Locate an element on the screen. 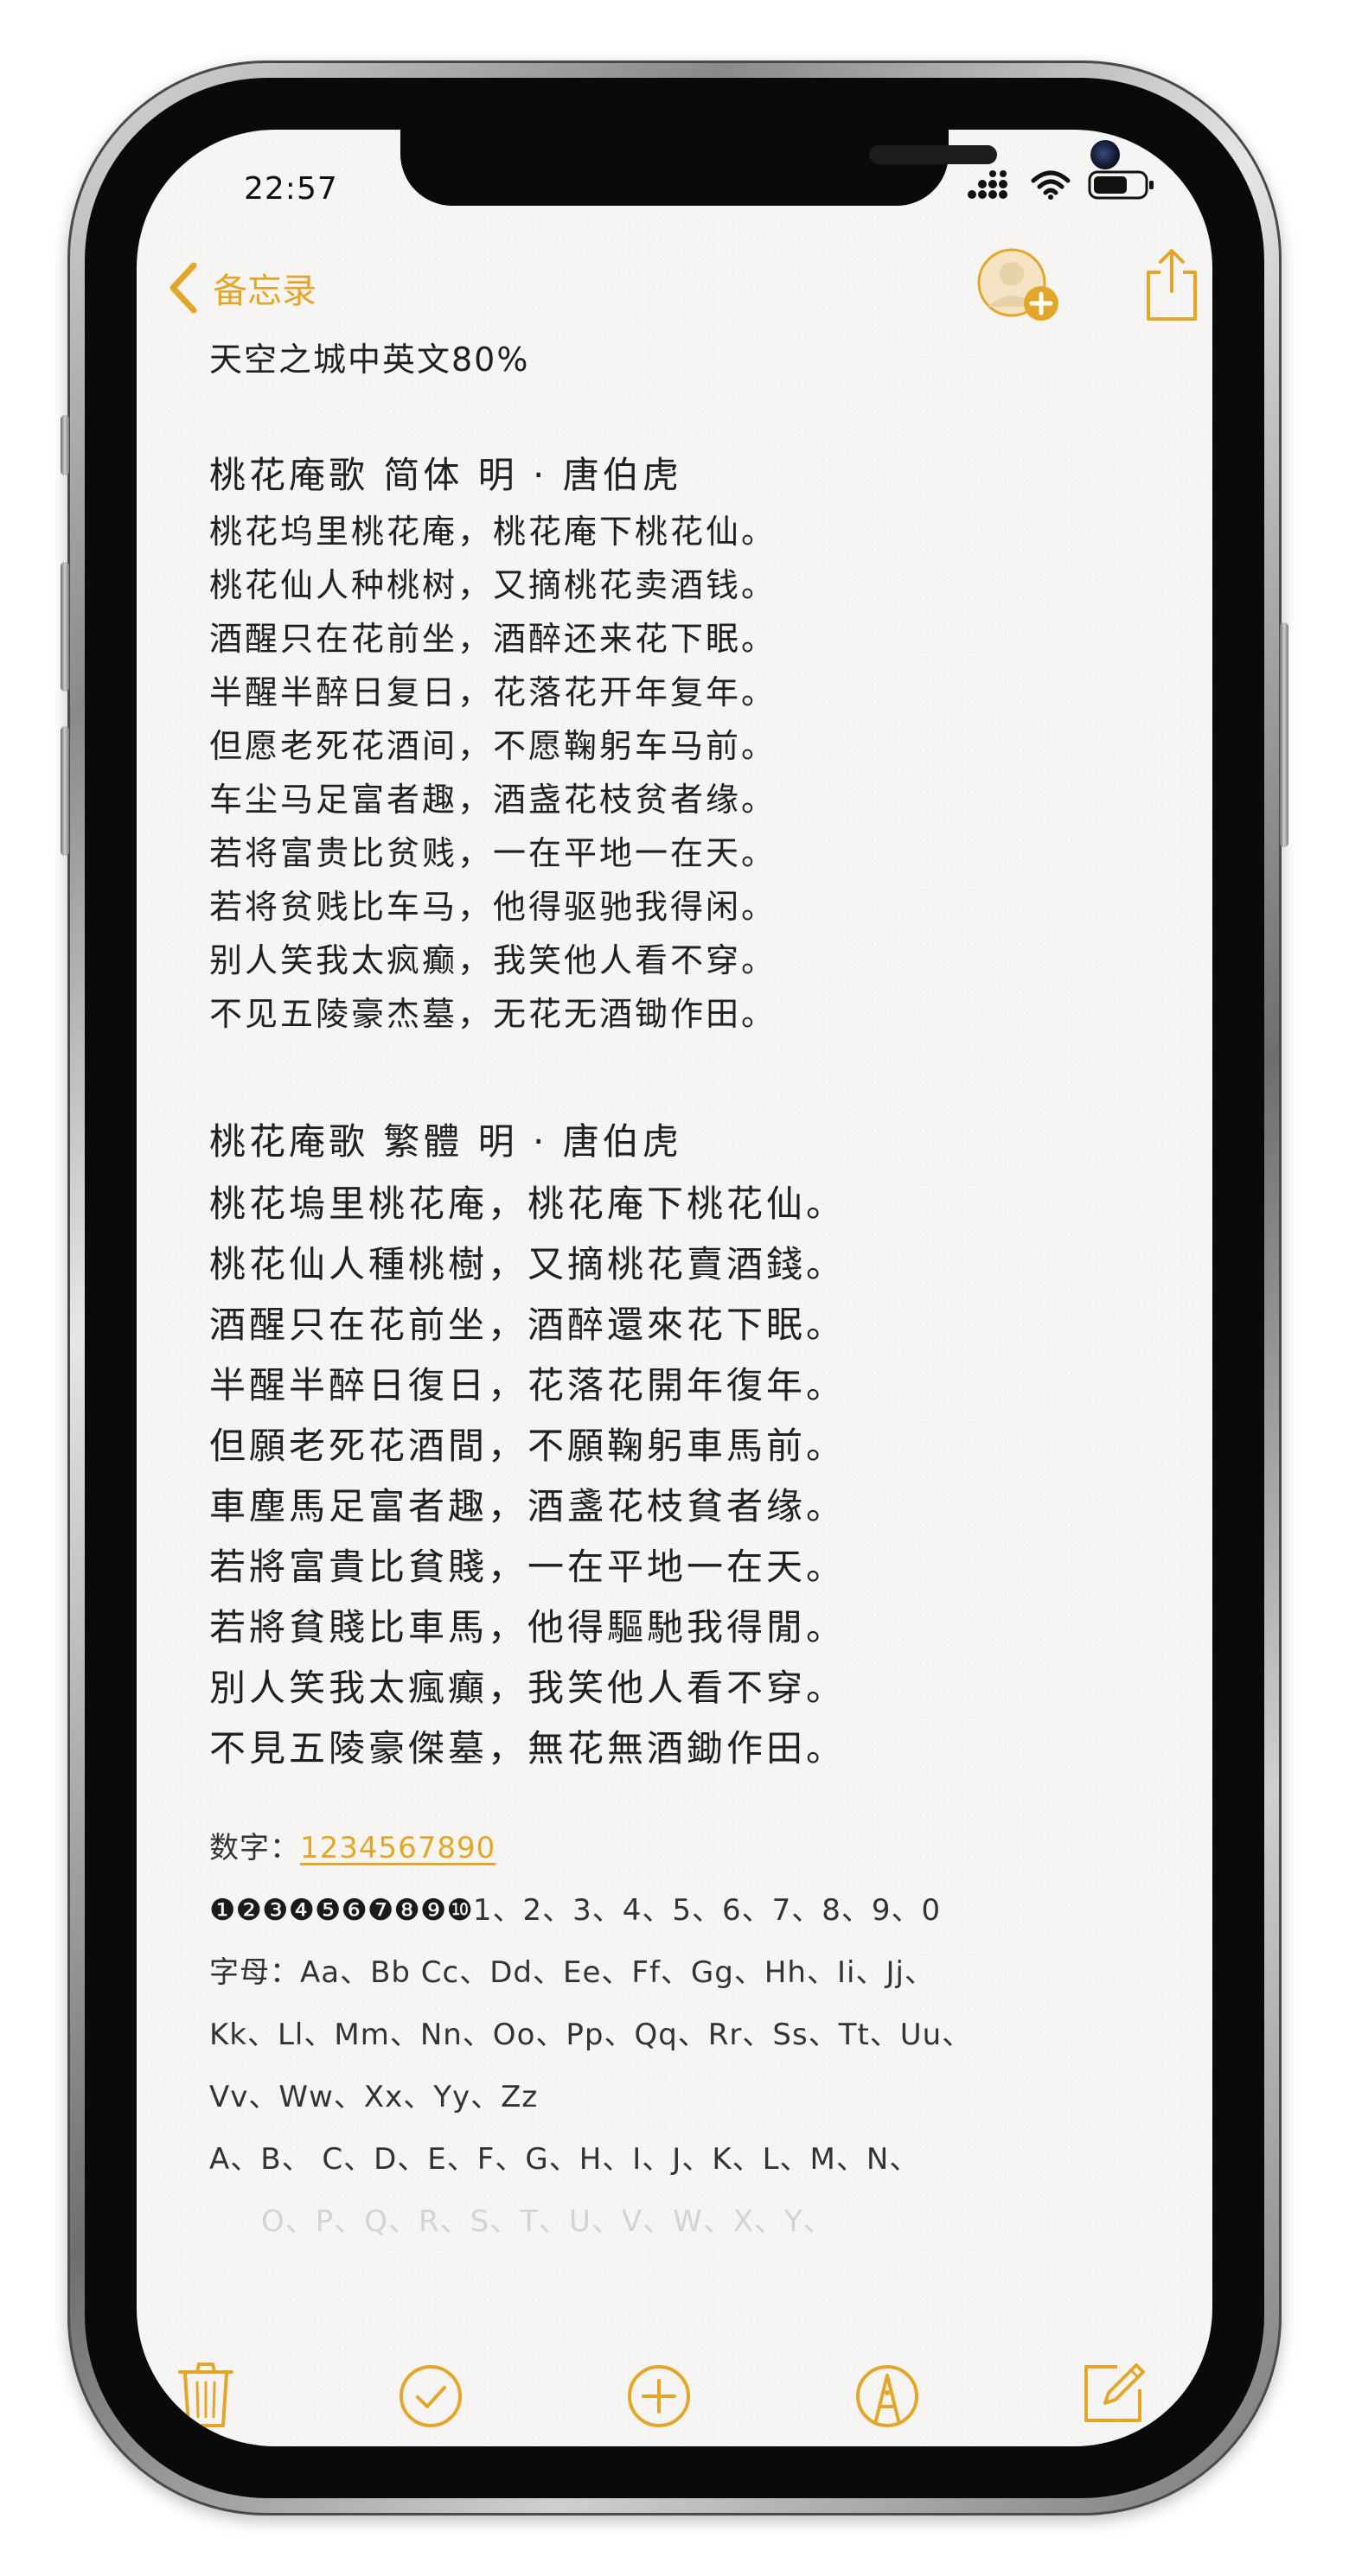 This screenshot has width=1349, height=2576. poem-line: 車塵馬足富者趣，酒盞花枝貧者缘。 is located at coordinates (528, 1506).